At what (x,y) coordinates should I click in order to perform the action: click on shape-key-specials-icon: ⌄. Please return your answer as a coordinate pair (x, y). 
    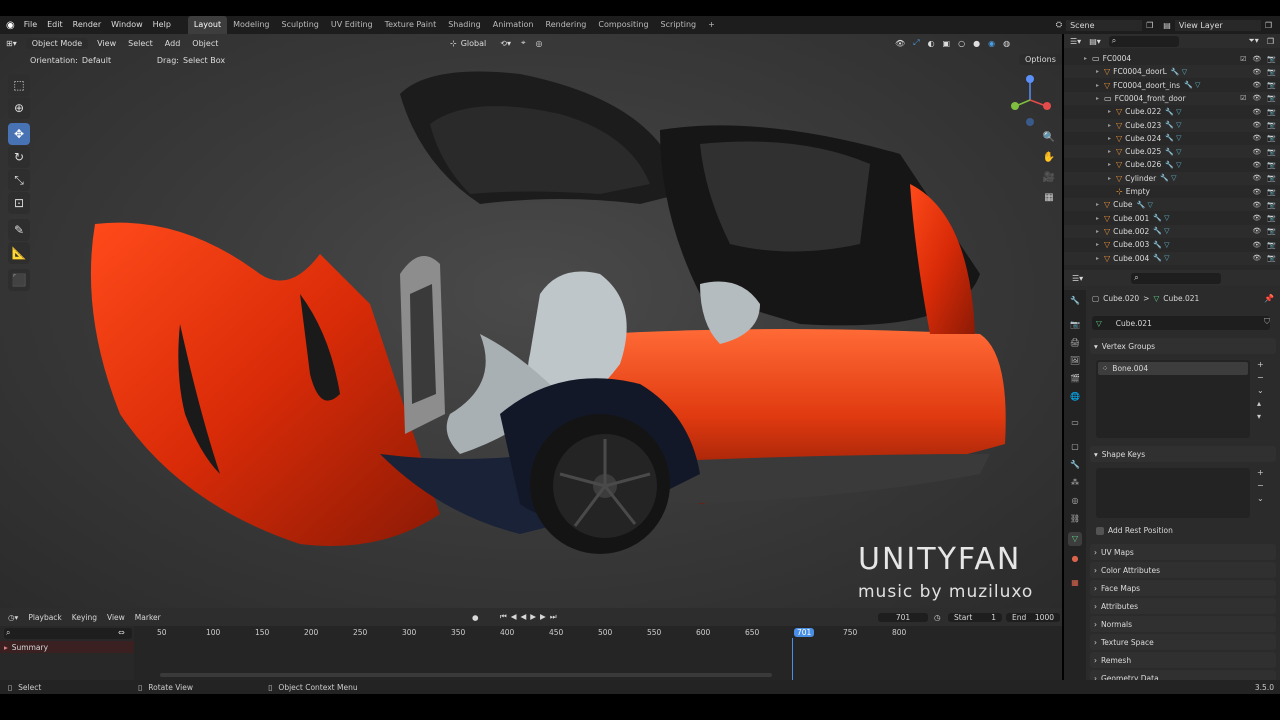
    Looking at the image, I should click on (1260, 498).